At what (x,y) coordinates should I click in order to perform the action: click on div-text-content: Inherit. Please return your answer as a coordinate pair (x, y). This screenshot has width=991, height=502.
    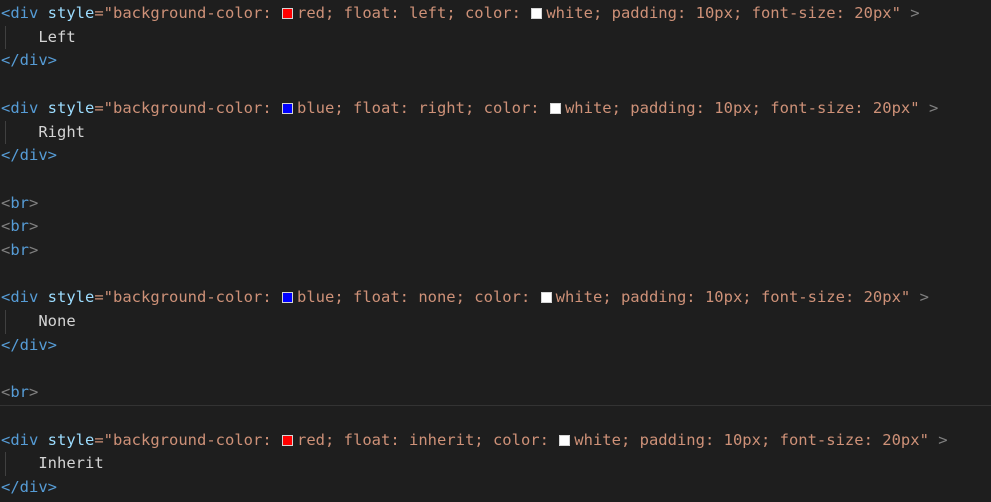
    Looking at the image, I should click on (71, 463).